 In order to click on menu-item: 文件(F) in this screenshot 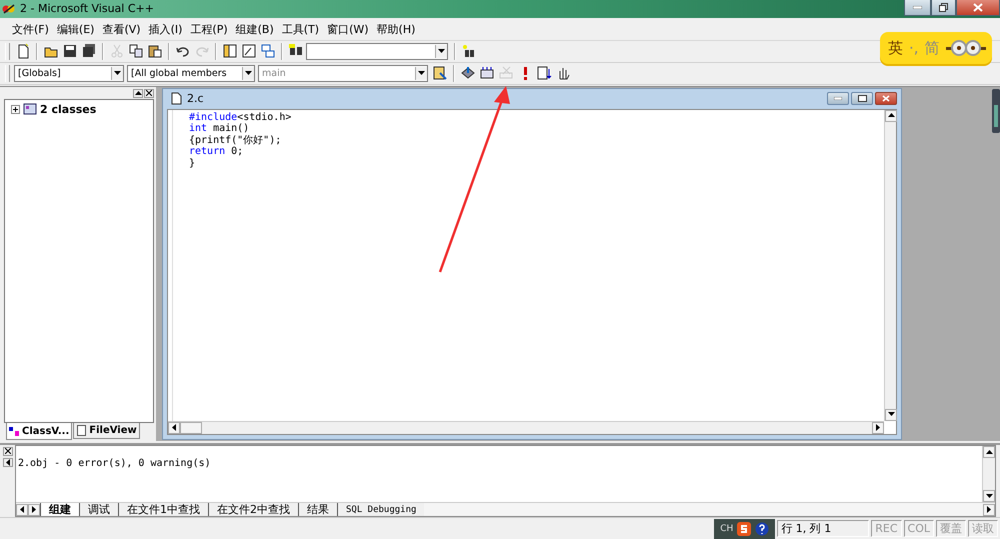, I will do `click(30, 30)`.